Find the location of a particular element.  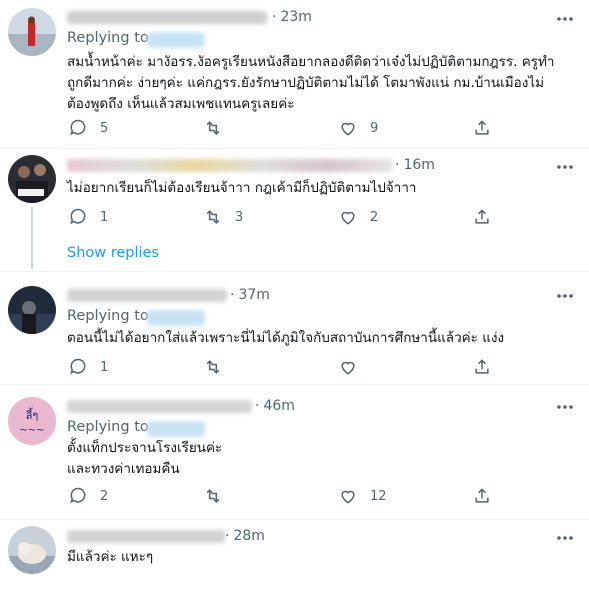

timestamp: · 46m is located at coordinates (275, 406).